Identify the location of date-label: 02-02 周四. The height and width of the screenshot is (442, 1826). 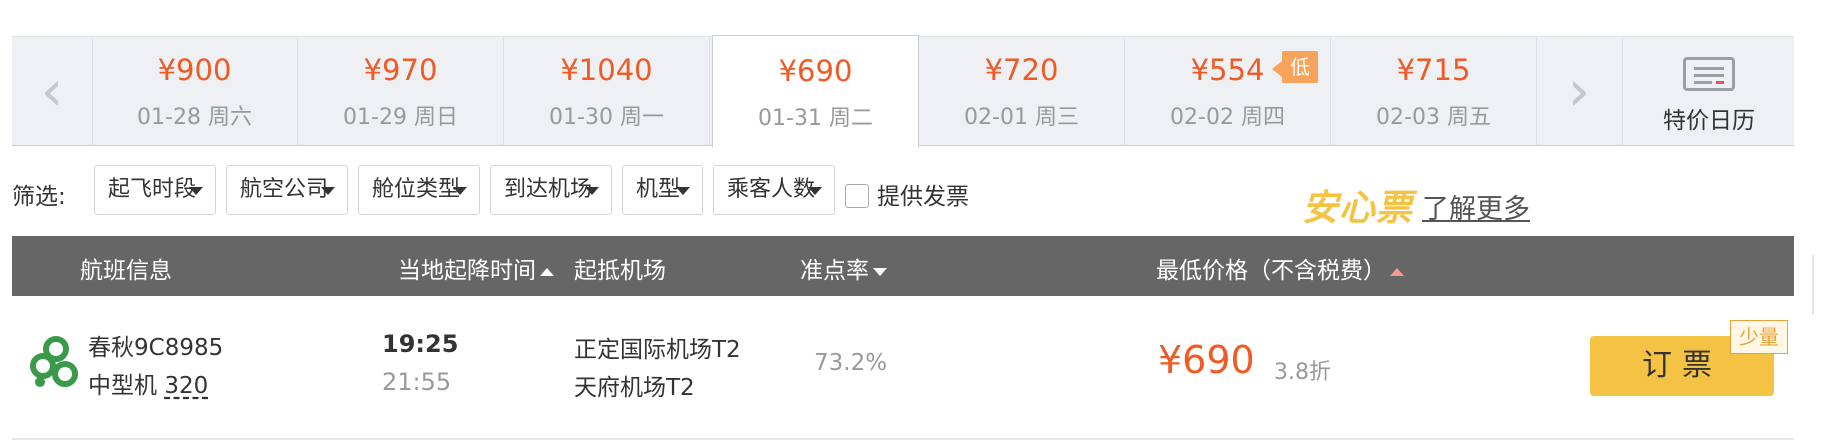
(1227, 117).